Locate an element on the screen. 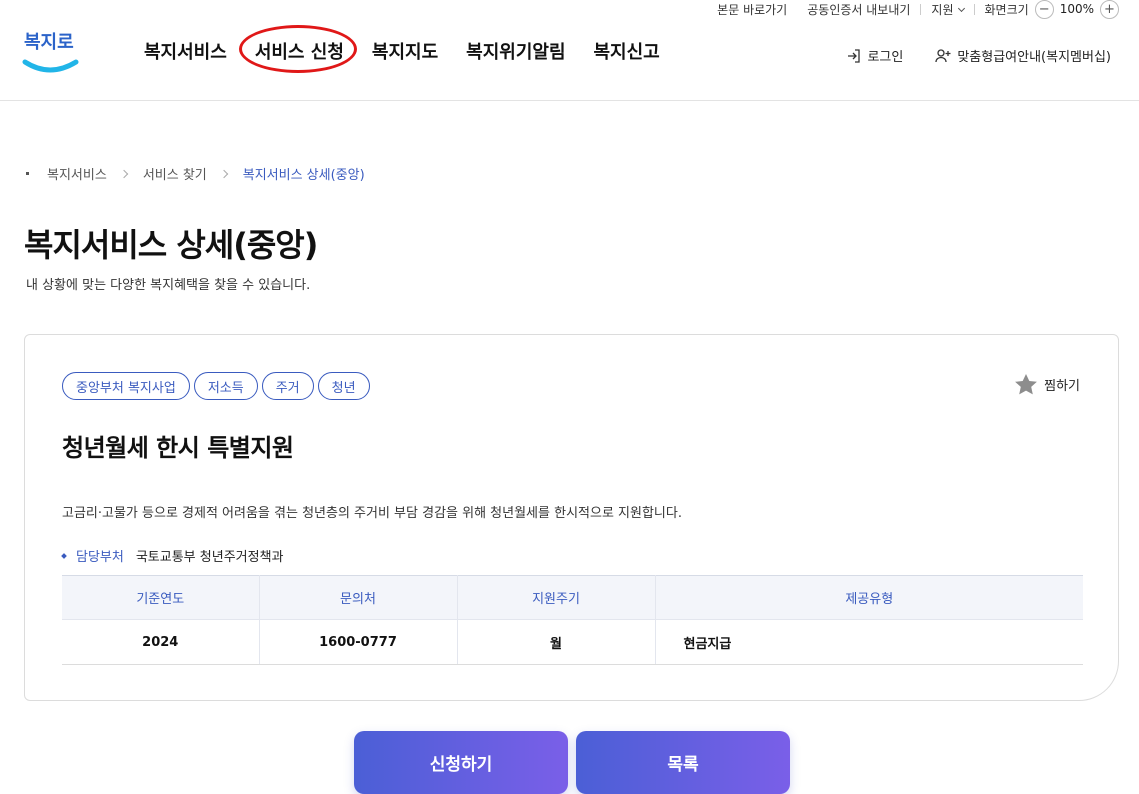  nav-service-apply: 서비스 신청 is located at coordinates (298, 49).